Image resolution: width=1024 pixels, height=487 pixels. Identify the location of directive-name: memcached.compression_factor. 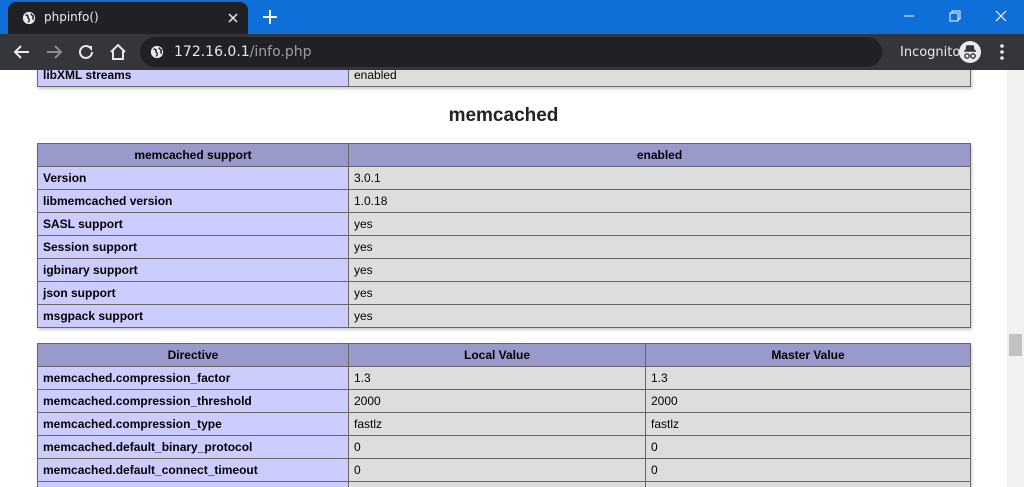
(193, 378).